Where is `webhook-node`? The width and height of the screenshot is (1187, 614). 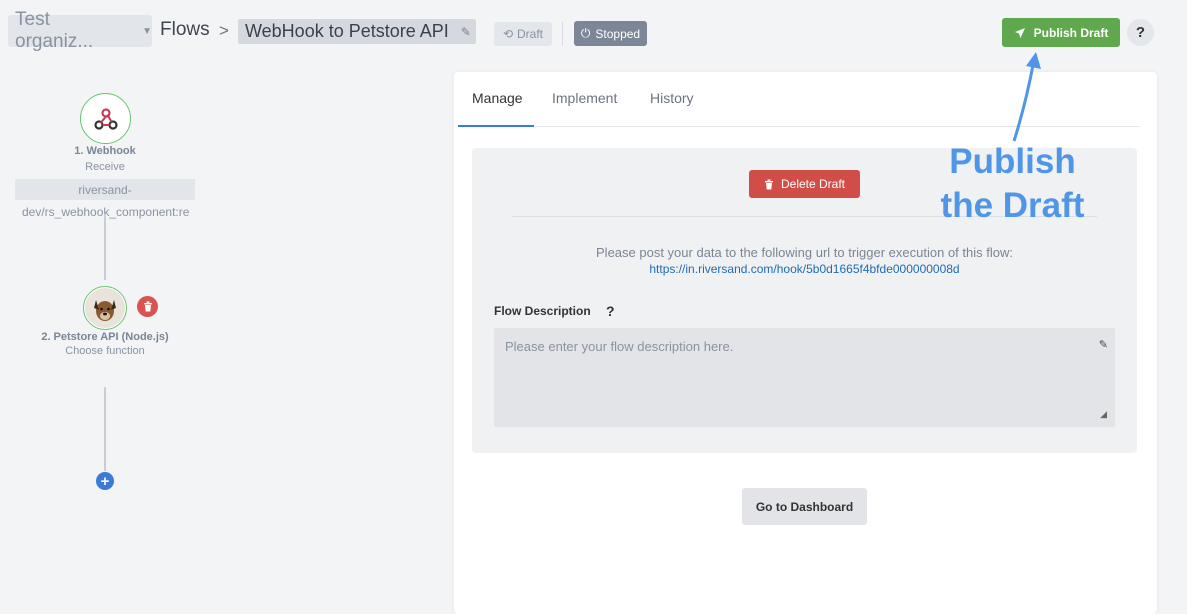 webhook-node is located at coordinates (105, 118).